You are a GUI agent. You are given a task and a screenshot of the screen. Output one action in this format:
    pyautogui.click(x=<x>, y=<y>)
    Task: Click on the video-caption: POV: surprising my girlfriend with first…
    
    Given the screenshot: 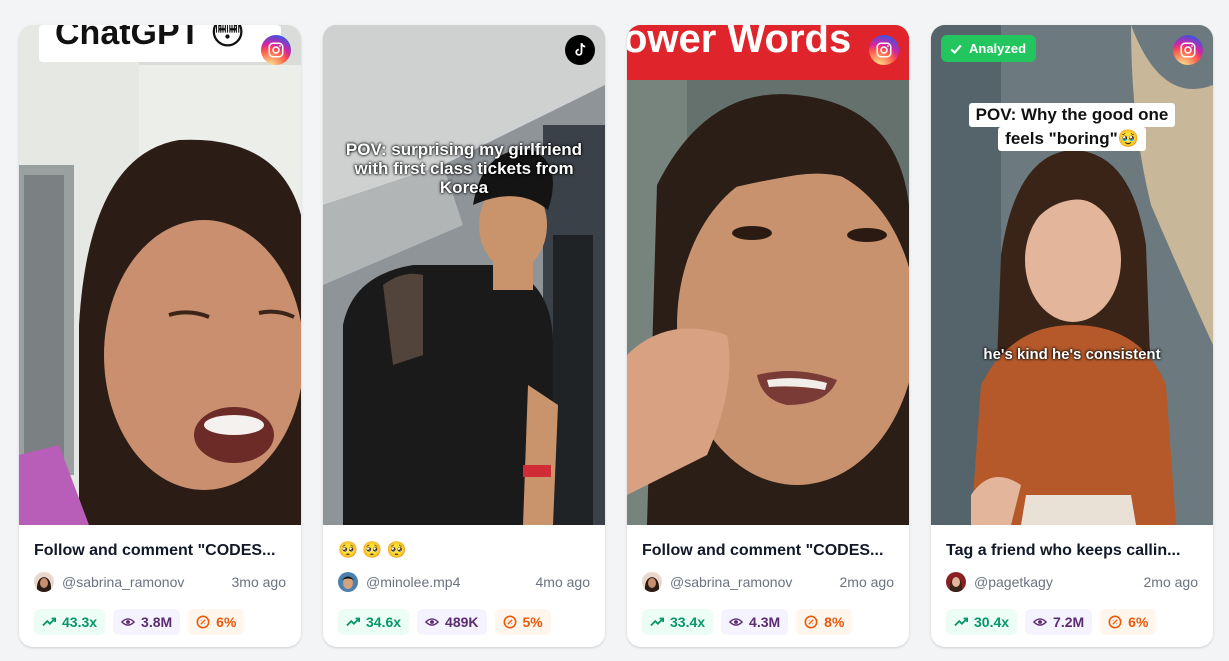 What is the action you would take?
    pyautogui.click(x=464, y=168)
    